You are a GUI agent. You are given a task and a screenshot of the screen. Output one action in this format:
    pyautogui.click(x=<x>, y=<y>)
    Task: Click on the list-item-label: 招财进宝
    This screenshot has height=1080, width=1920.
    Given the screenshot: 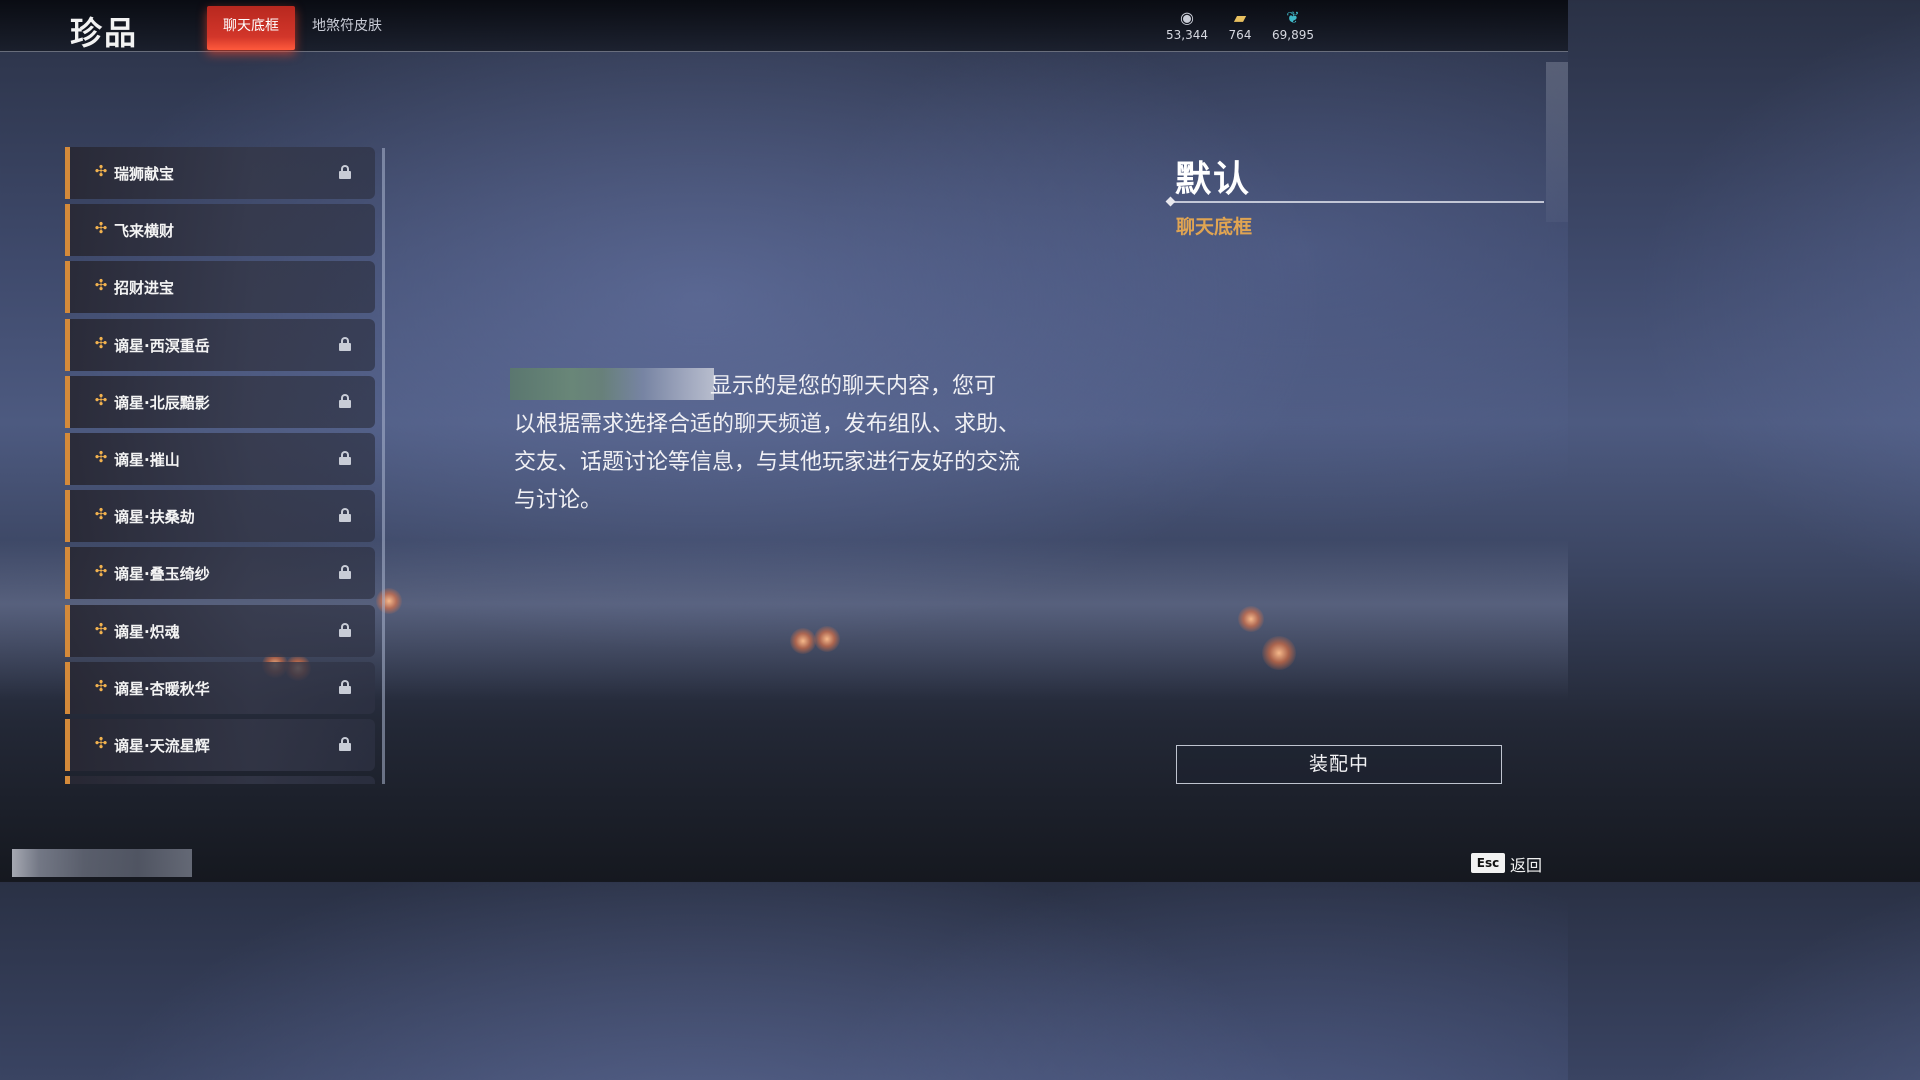 What is the action you would take?
    pyautogui.click(x=144, y=288)
    